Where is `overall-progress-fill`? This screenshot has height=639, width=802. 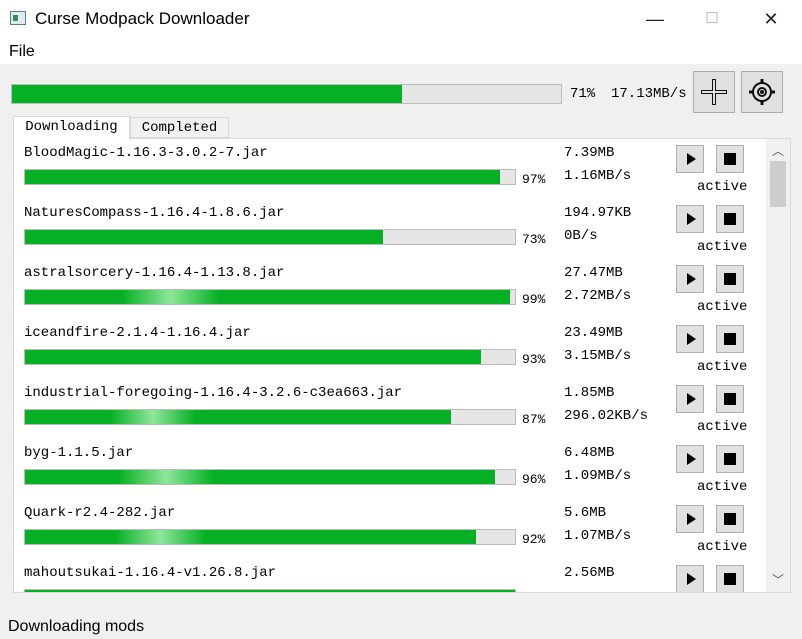
overall-progress-fill is located at coordinates (207, 94).